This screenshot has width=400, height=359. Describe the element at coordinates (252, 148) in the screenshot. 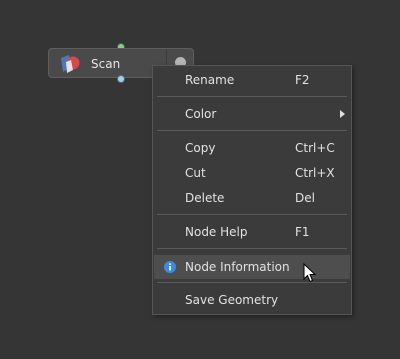

I see `menu-item-copy: Copy Ctrl+C` at that location.